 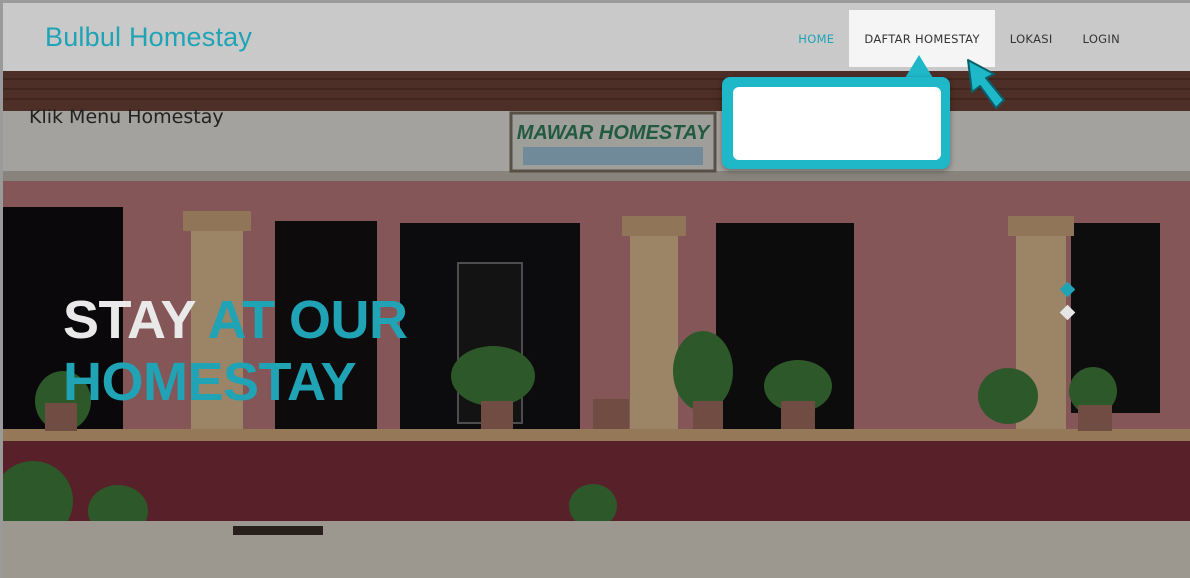 What do you see at coordinates (1067, 312) in the screenshot?
I see `slide-dot-inactive-icon` at bounding box center [1067, 312].